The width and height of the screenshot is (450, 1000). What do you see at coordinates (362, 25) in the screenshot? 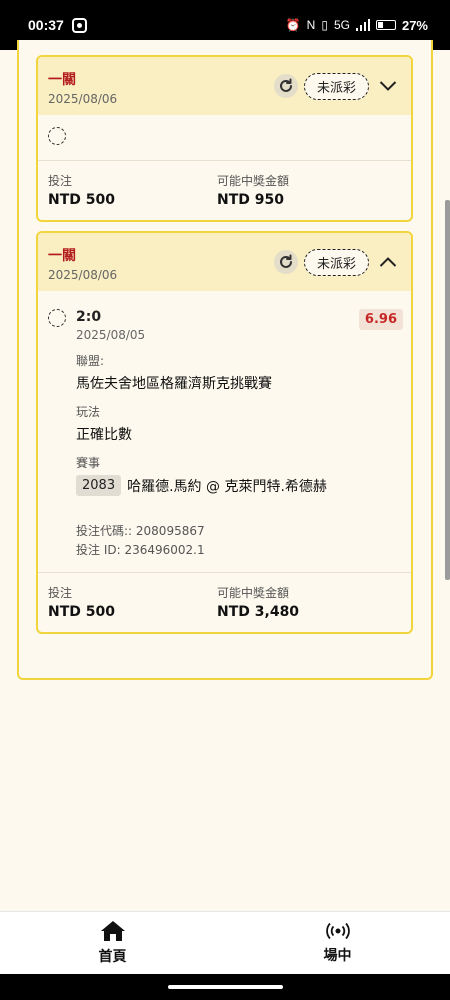
I see `signal-icon` at bounding box center [362, 25].